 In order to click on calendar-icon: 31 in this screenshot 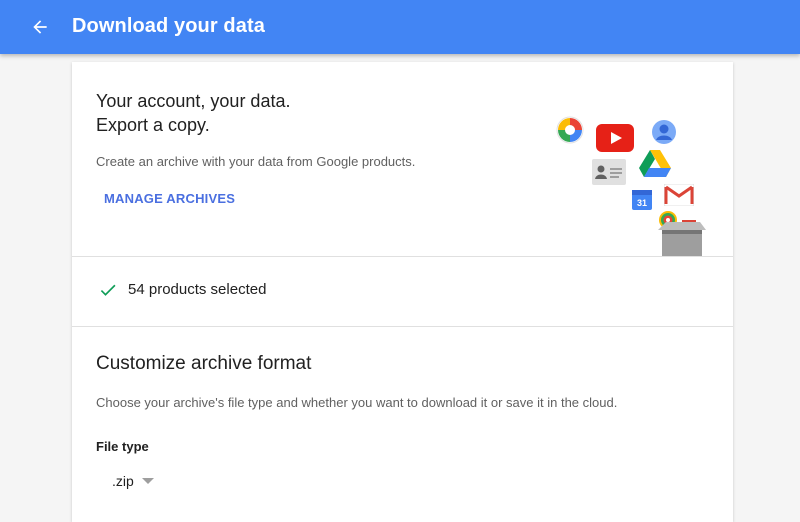, I will do `click(642, 200)`.